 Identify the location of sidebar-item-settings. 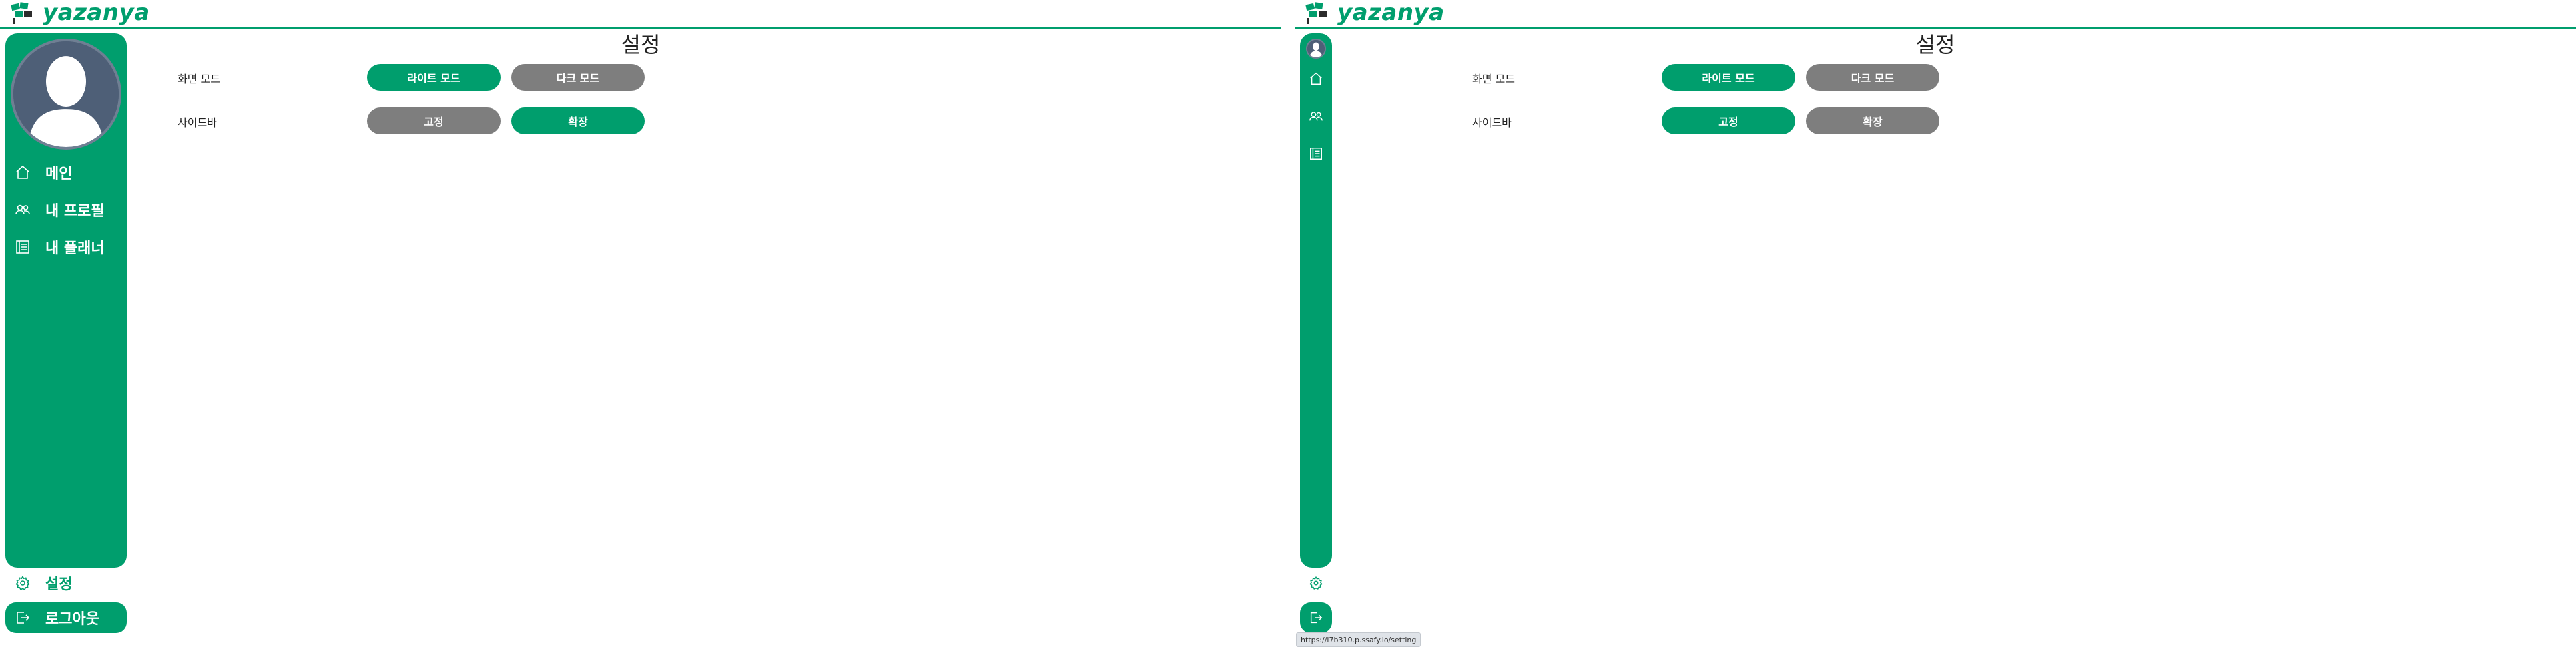
(1316, 583).